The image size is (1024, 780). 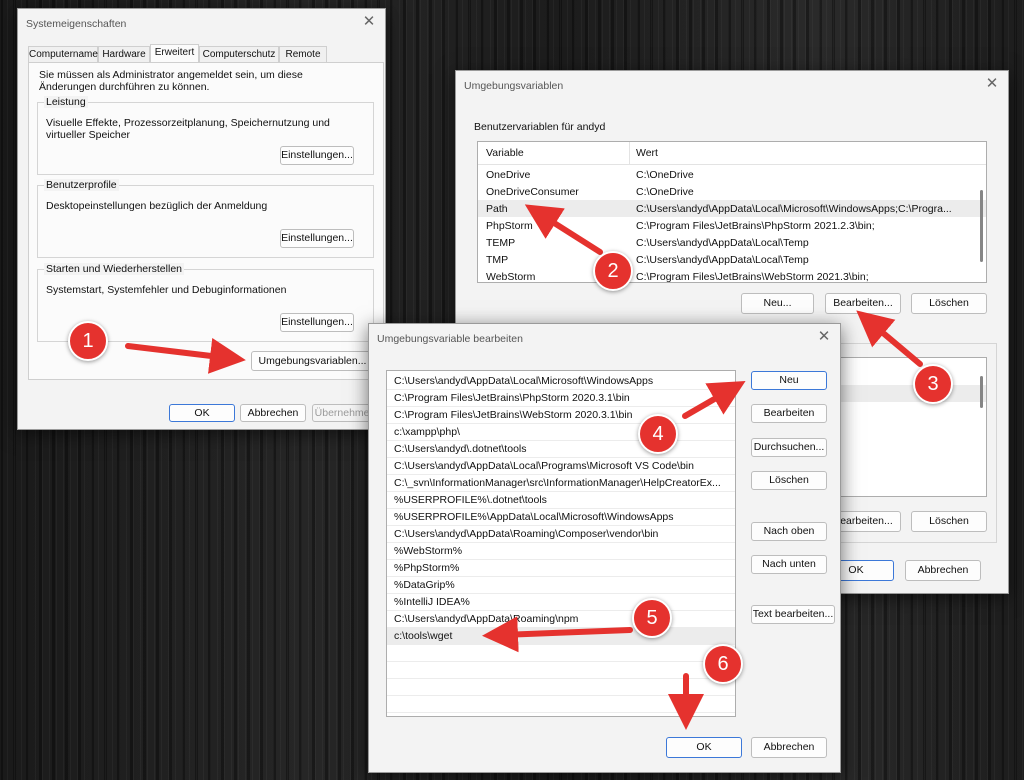 I want to click on marker-3: 3, so click(x=933, y=384).